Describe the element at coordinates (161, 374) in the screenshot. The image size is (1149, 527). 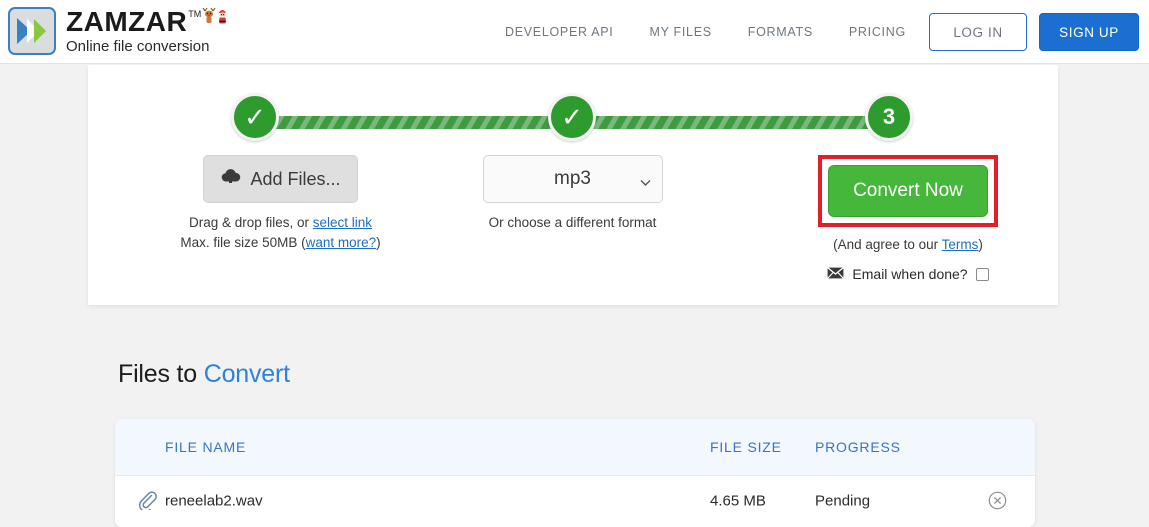
I see `heading-plain: Files to` at that location.